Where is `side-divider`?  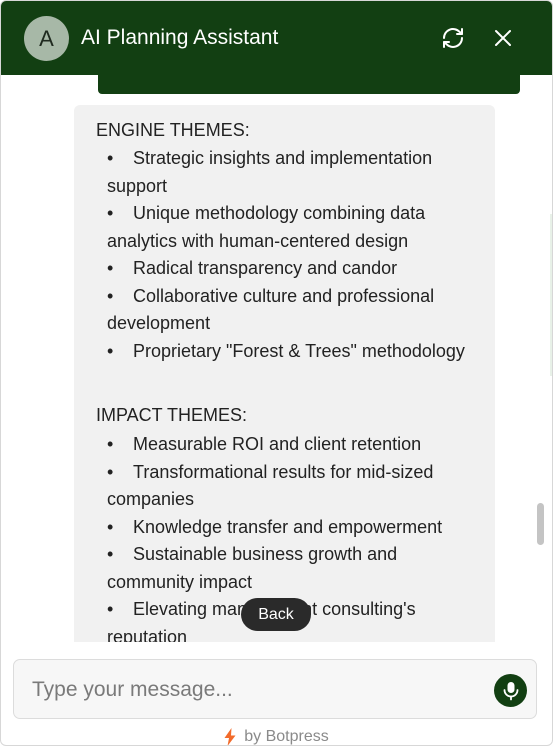 side-divider is located at coordinates (551, 295).